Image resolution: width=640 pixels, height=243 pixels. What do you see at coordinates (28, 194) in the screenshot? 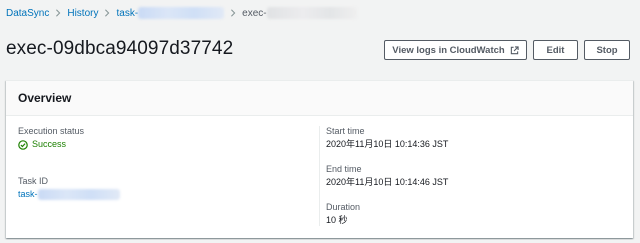
I see `task-id-text: task-` at bounding box center [28, 194].